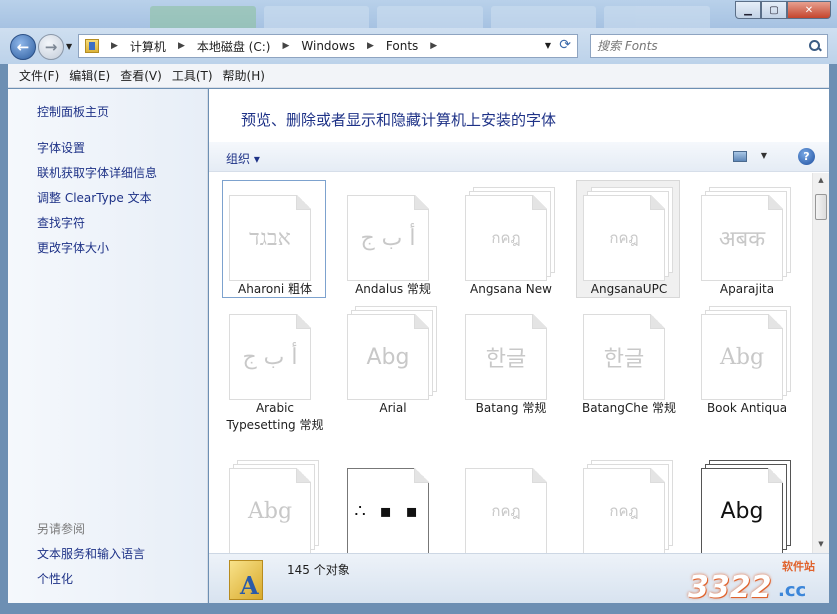 The image size is (837, 614). What do you see at coordinates (774, 10) in the screenshot?
I see `maximize-button: ▢` at bounding box center [774, 10].